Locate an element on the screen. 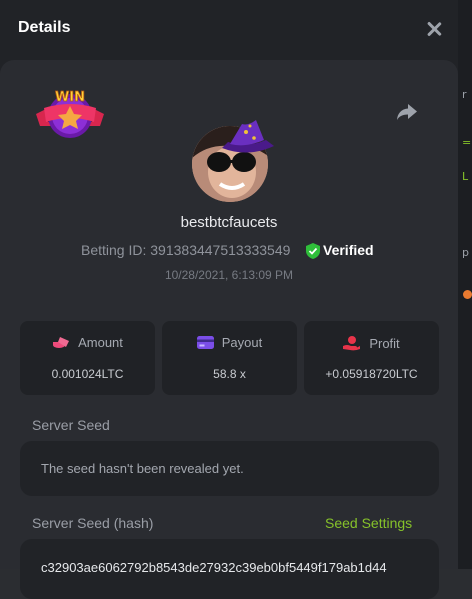  seed-settings-link: Seed Settings is located at coordinates (368, 523).